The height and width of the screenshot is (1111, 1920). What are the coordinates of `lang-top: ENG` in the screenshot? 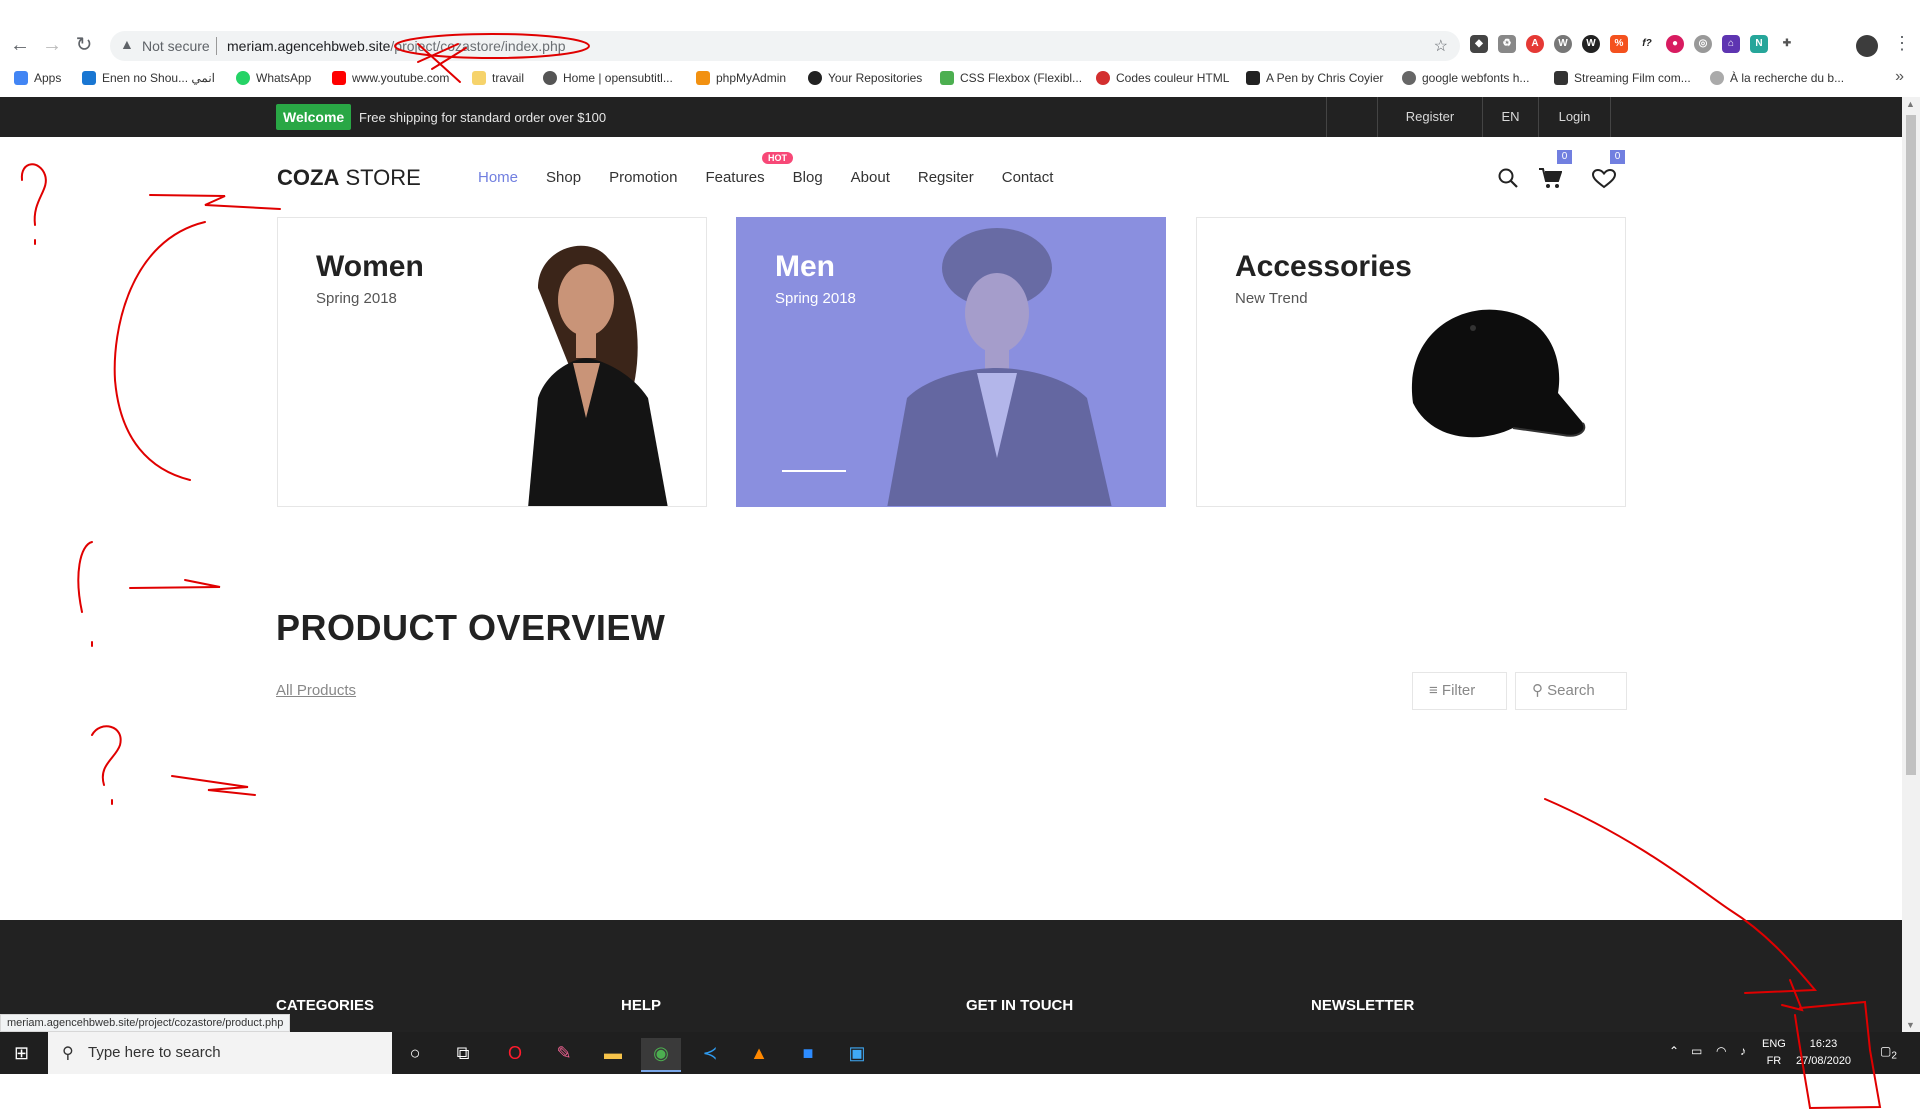 It's located at (1774, 1044).